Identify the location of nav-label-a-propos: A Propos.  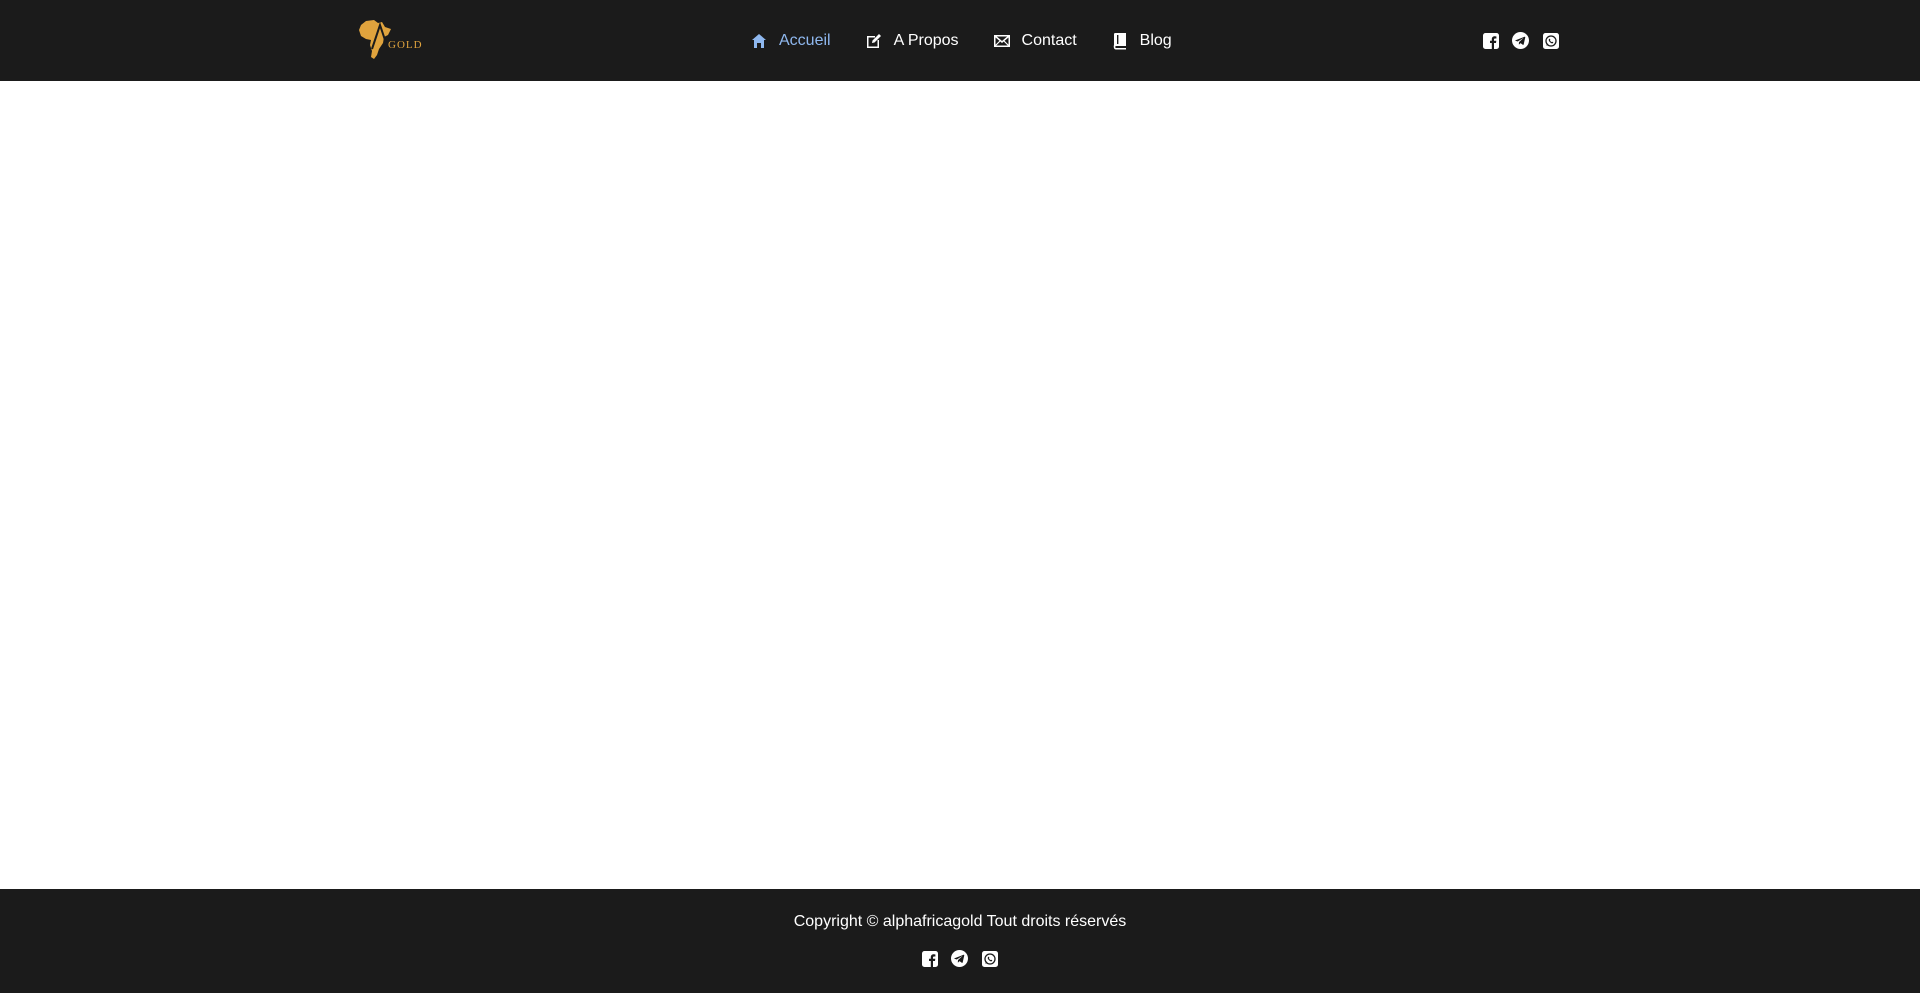
(926, 40).